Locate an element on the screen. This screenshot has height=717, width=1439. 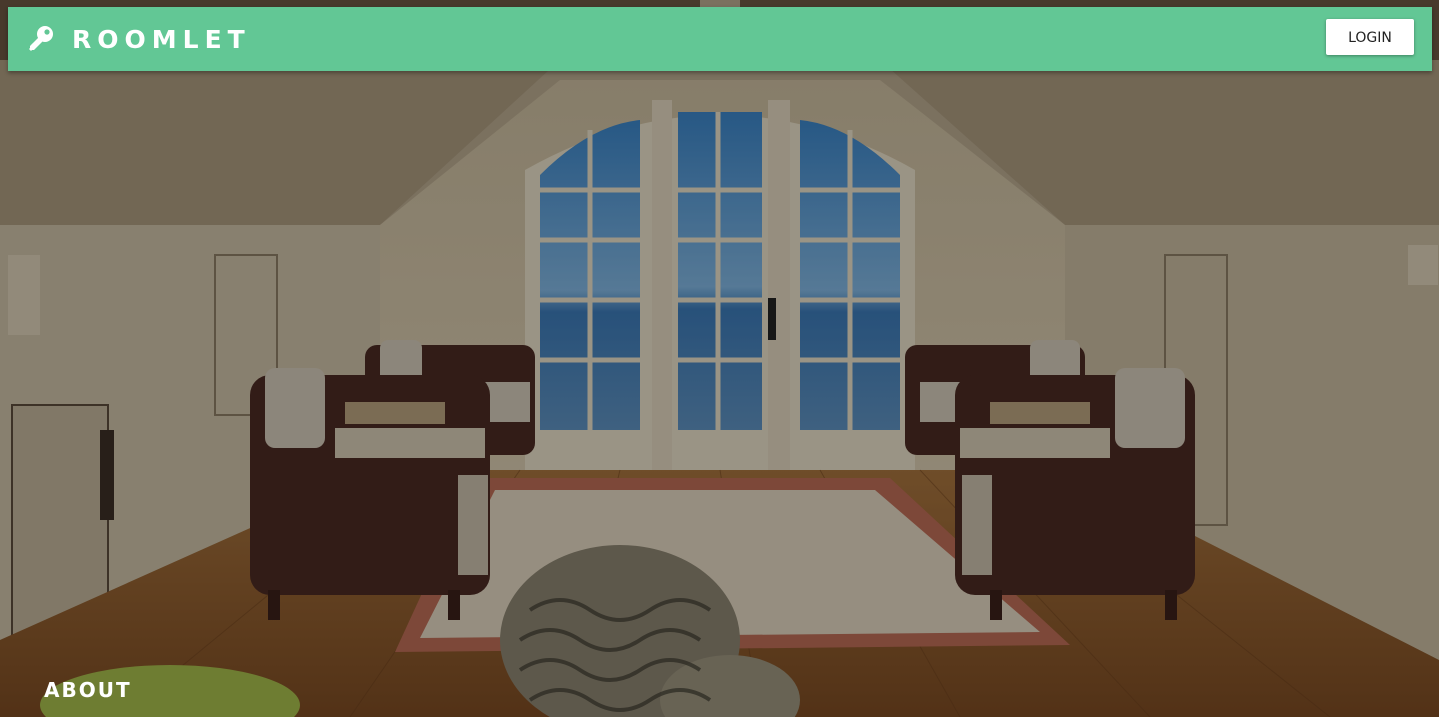
login-button: LOGIN is located at coordinates (1370, 37).